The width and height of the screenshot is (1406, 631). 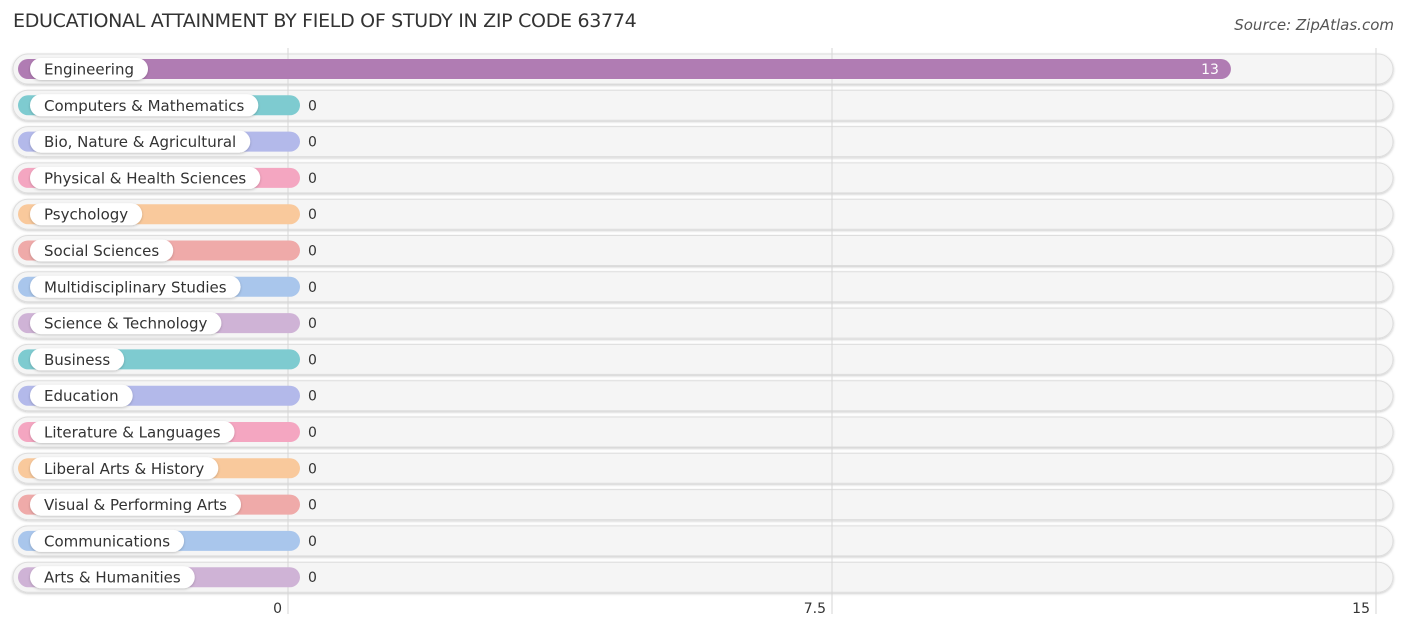 What do you see at coordinates (140, 142) in the screenshot?
I see `category-label: Bio, Nature & Agricultural` at bounding box center [140, 142].